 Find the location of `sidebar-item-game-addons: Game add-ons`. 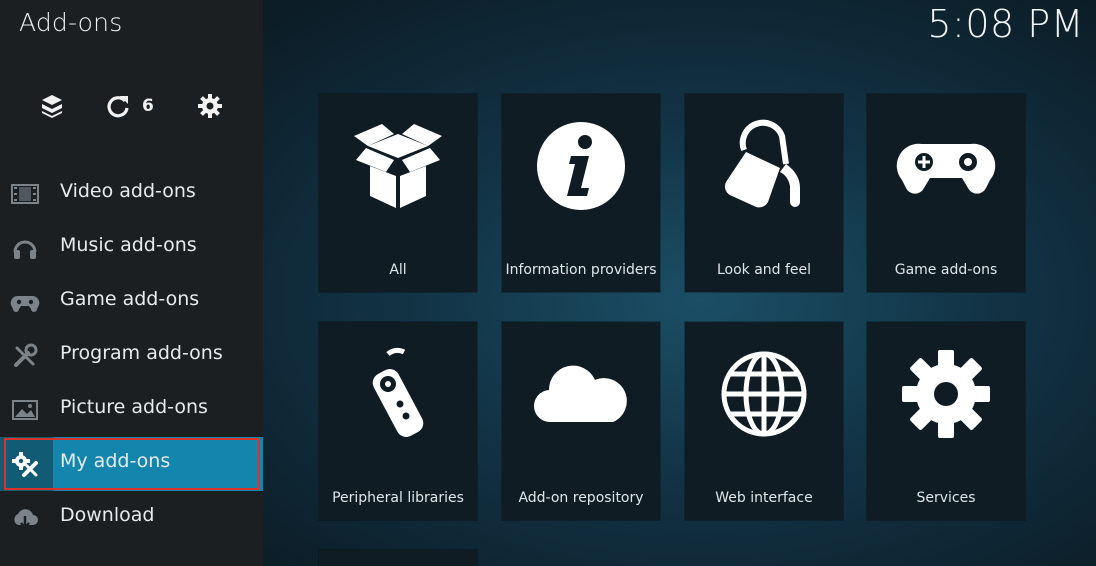

sidebar-item-game-addons: Game add-ons is located at coordinates (131, 302).